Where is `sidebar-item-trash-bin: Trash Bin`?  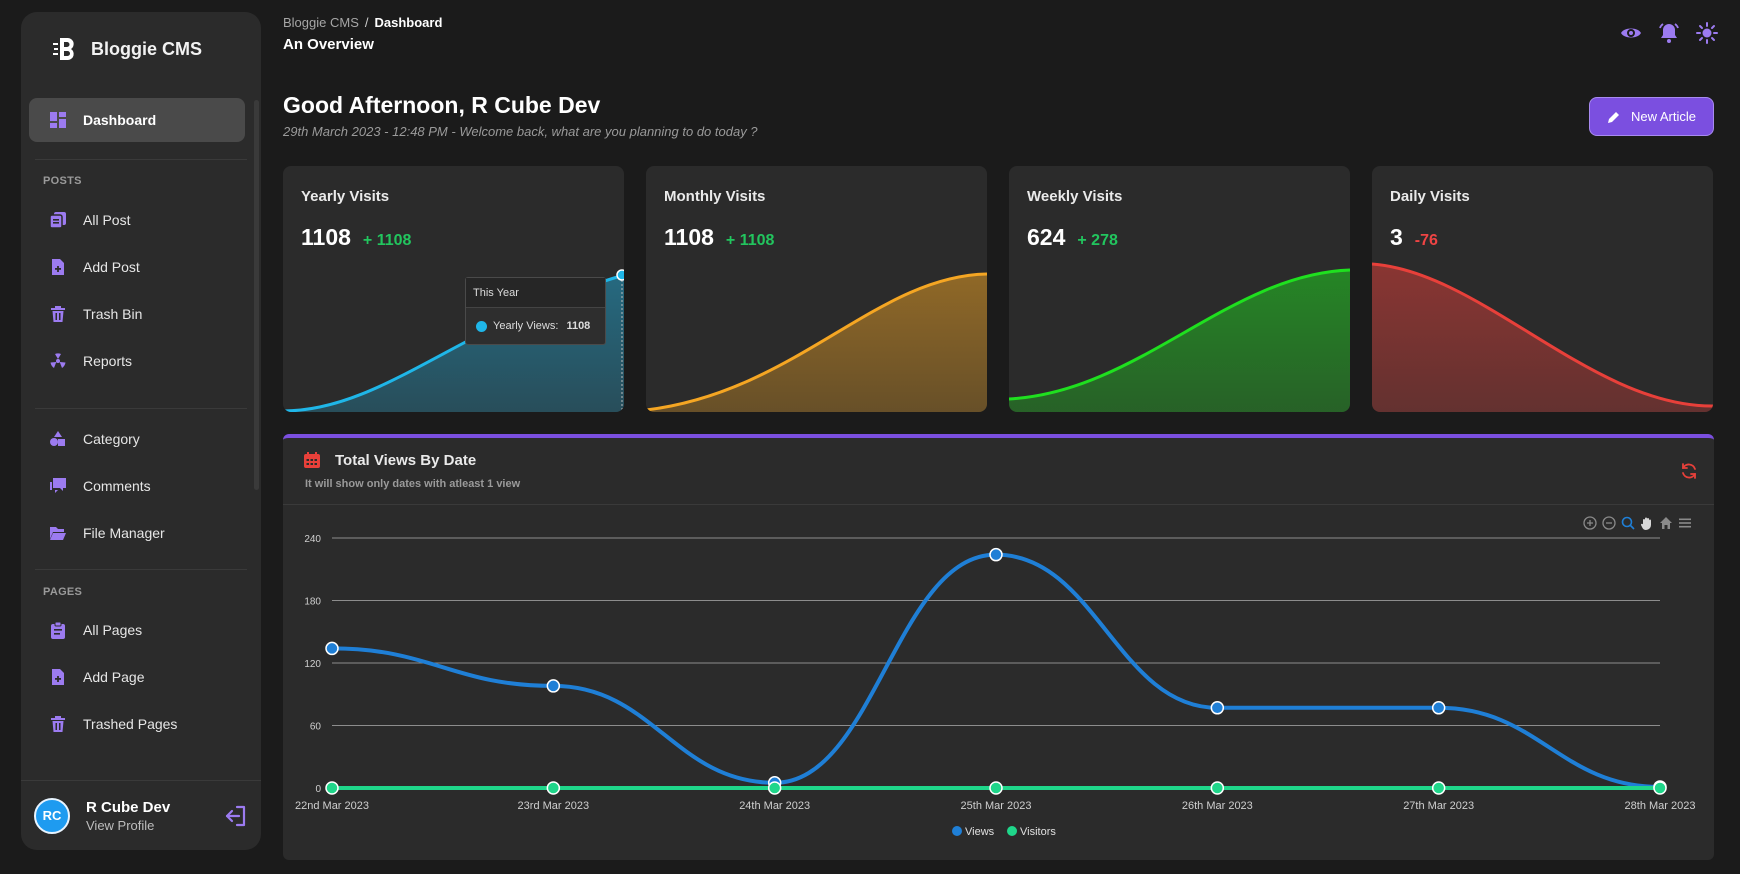 sidebar-item-trash-bin: Trash Bin is located at coordinates (137, 314).